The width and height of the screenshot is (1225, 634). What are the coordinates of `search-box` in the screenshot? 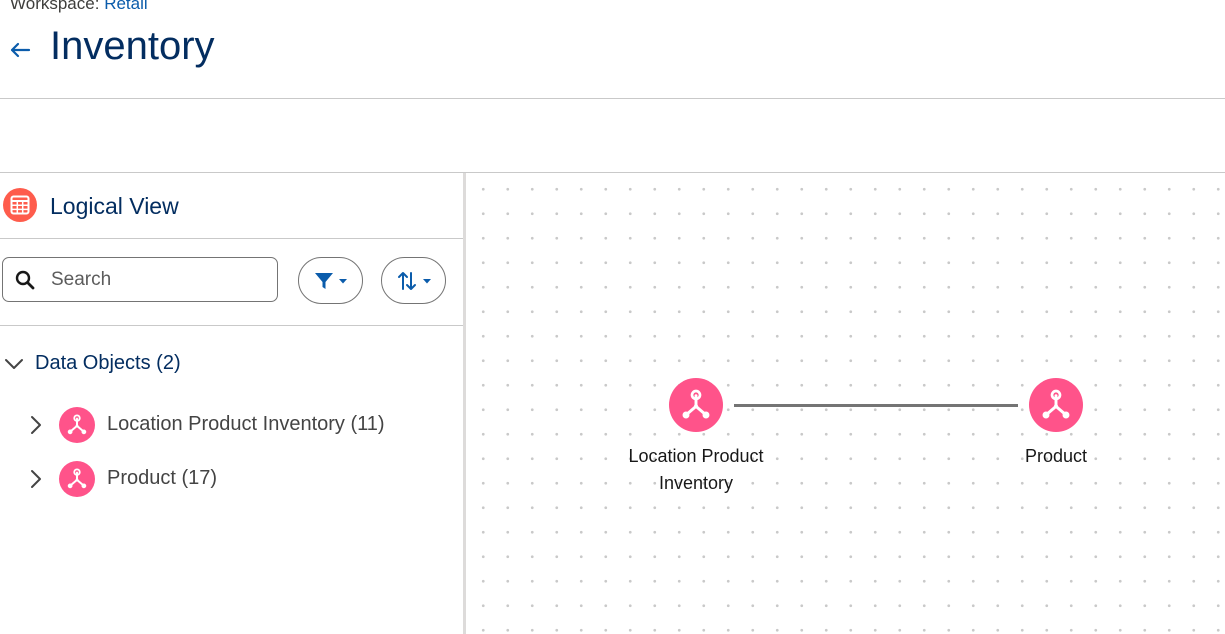 It's located at (140, 279).